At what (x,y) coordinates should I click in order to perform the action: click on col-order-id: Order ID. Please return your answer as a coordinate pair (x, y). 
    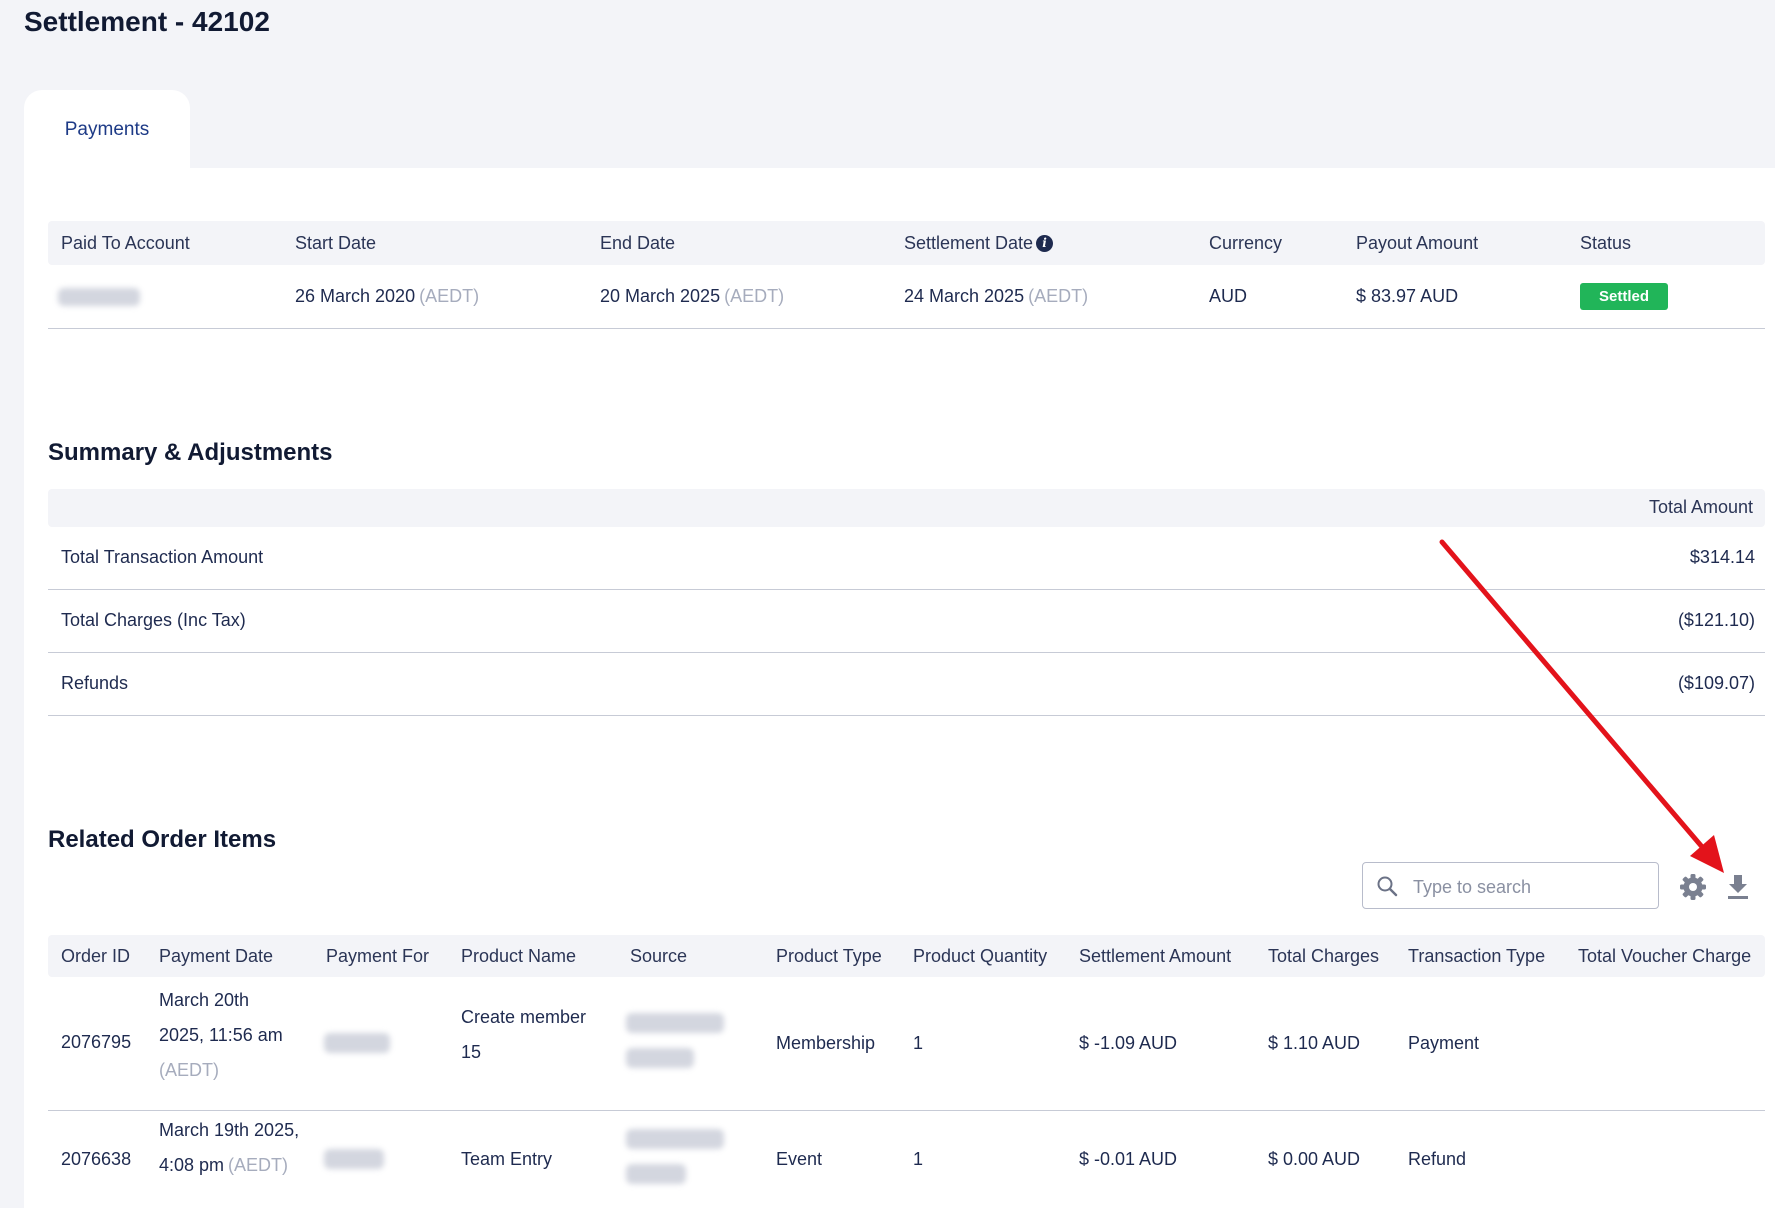
    Looking at the image, I should click on (95, 956).